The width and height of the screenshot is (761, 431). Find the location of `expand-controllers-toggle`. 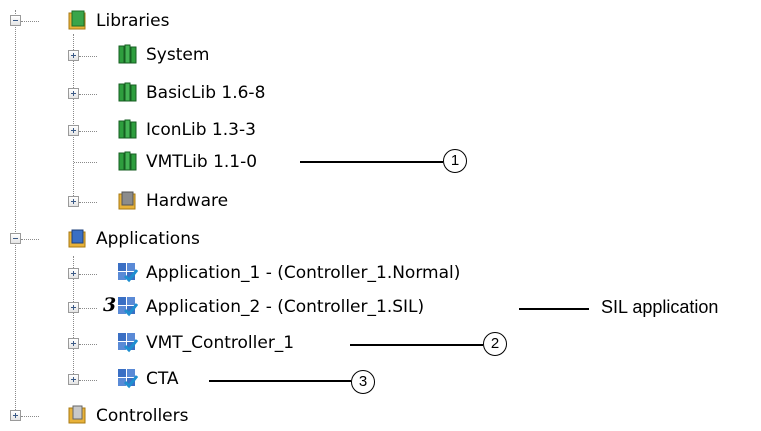

expand-controllers-toggle is located at coordinates (15, 415).